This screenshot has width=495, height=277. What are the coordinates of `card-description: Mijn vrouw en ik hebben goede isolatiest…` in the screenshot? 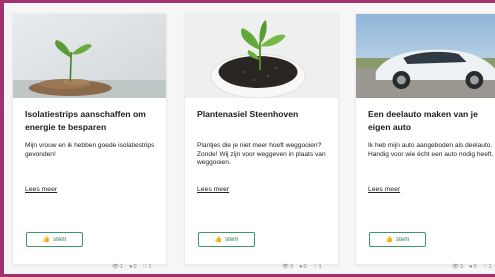 It's located at (90, 150).